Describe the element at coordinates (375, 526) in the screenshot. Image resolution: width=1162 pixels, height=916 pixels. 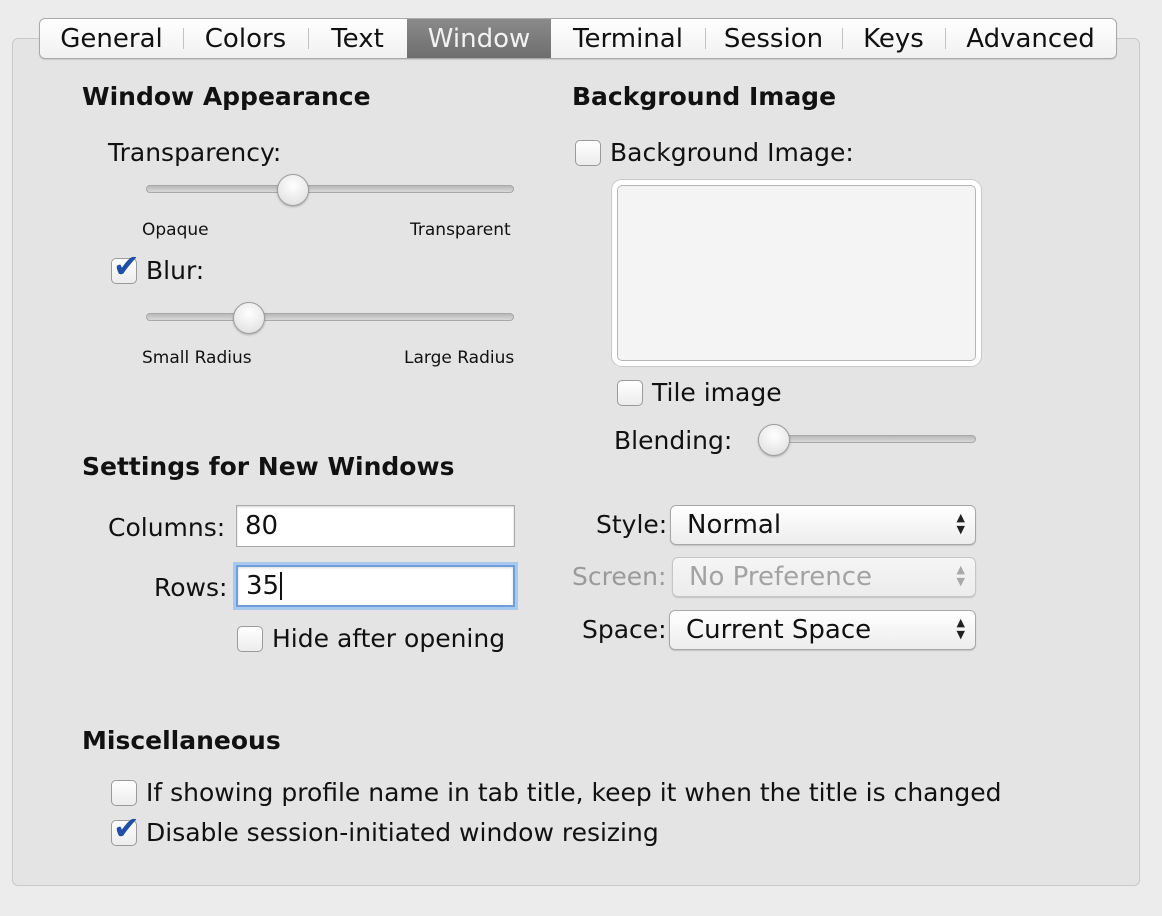
I see `columns-field: 80` at that location.